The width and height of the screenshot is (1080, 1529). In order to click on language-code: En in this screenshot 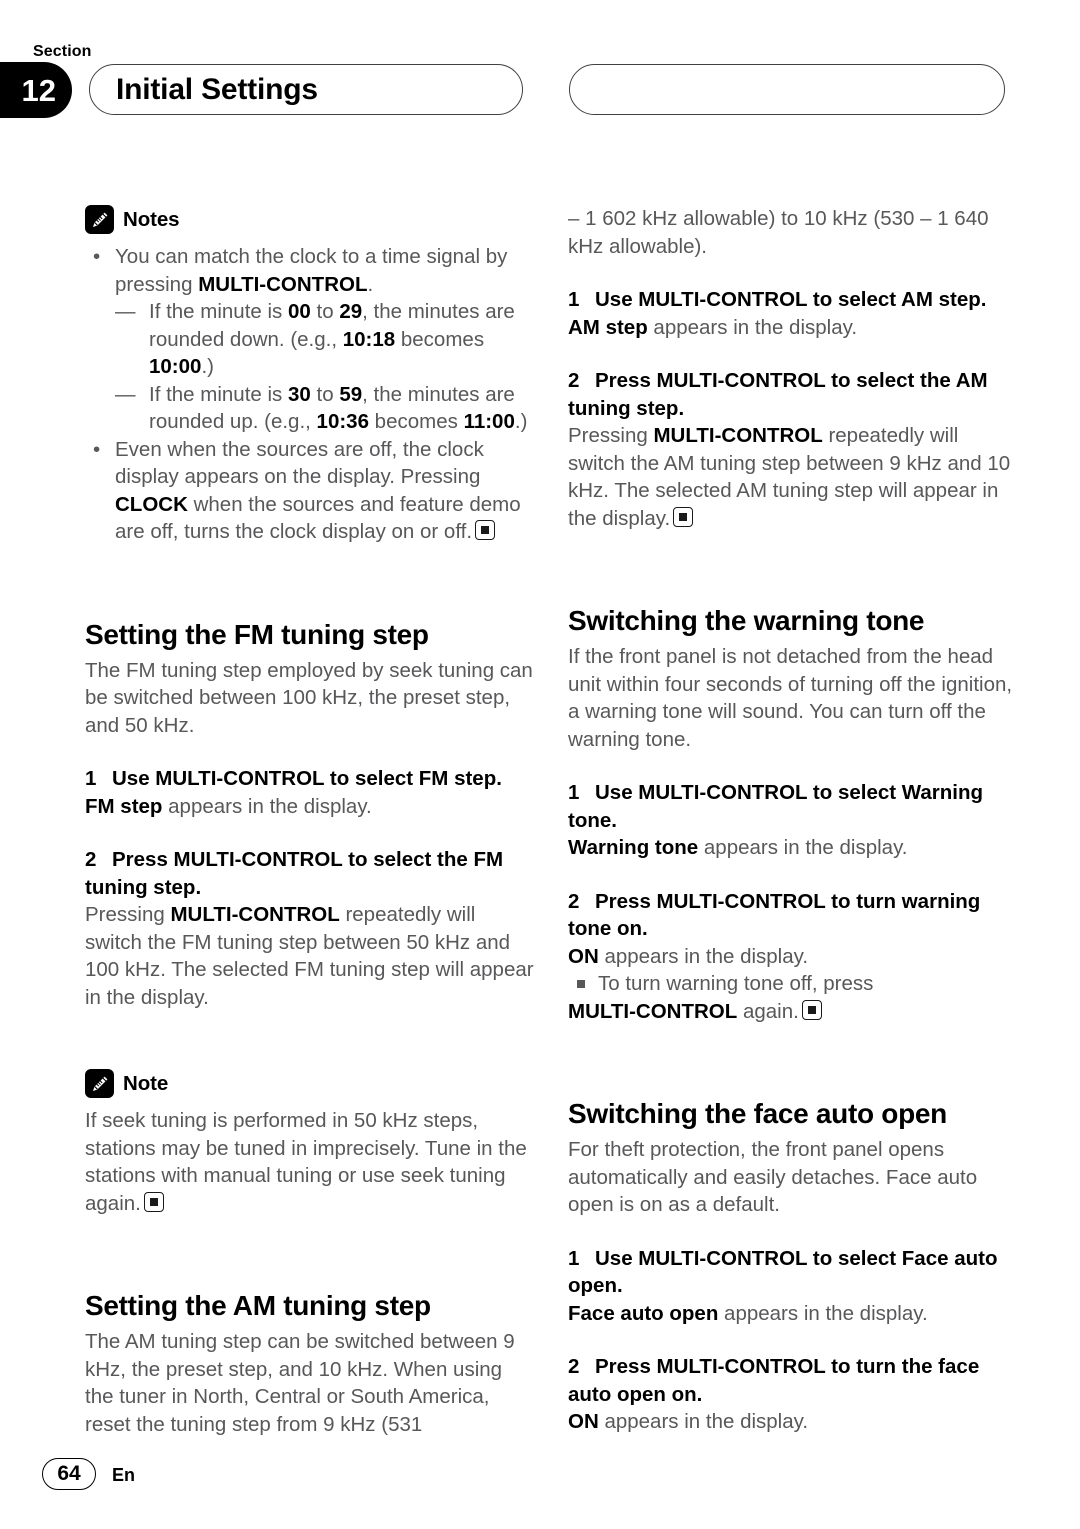, I will do `click(124, 1475)`.